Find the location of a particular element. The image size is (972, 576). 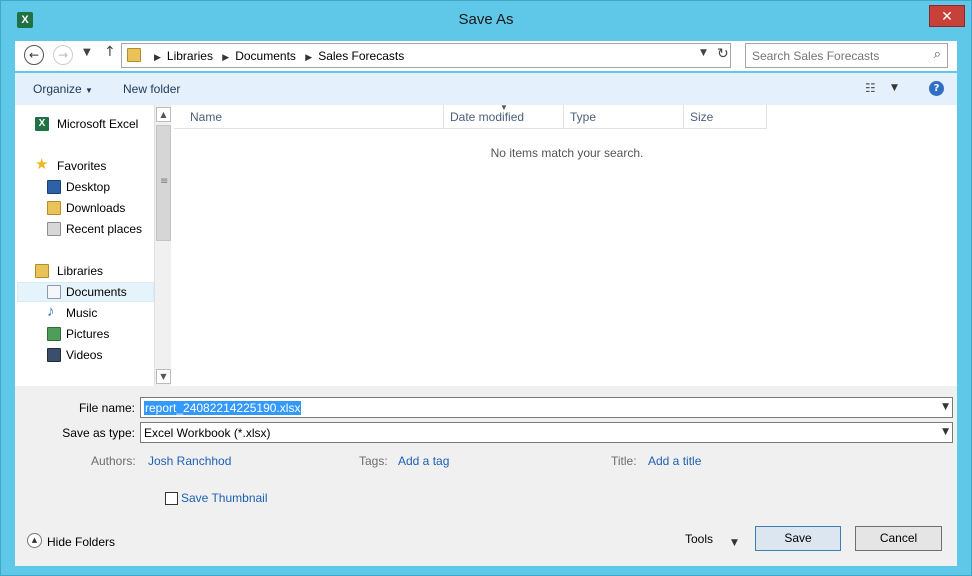

breadcrumb: ▶ Libraries ▶ Documents ▶ Sales Forecasts is located at coordinates (276, 56).